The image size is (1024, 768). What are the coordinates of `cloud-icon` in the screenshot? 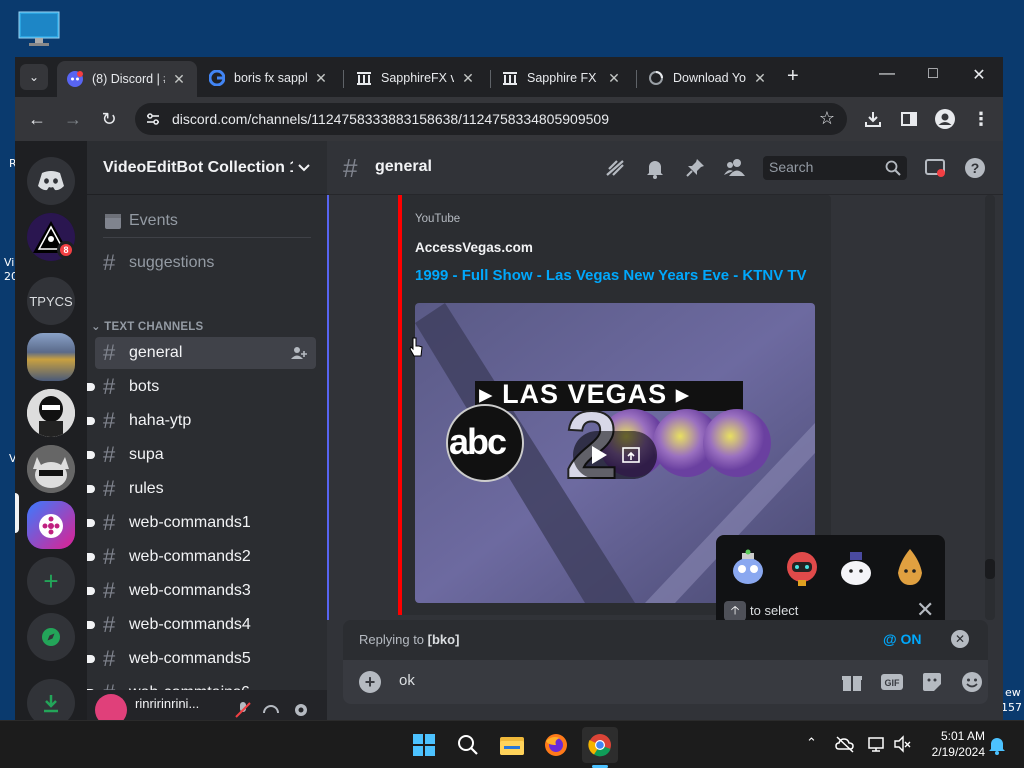 It's located at (845, 744).